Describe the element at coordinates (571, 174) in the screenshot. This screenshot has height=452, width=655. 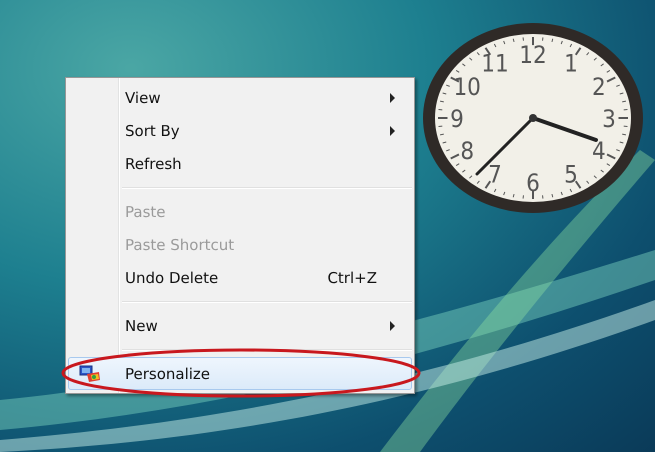
I see `clock-numeral: 5` at that location.